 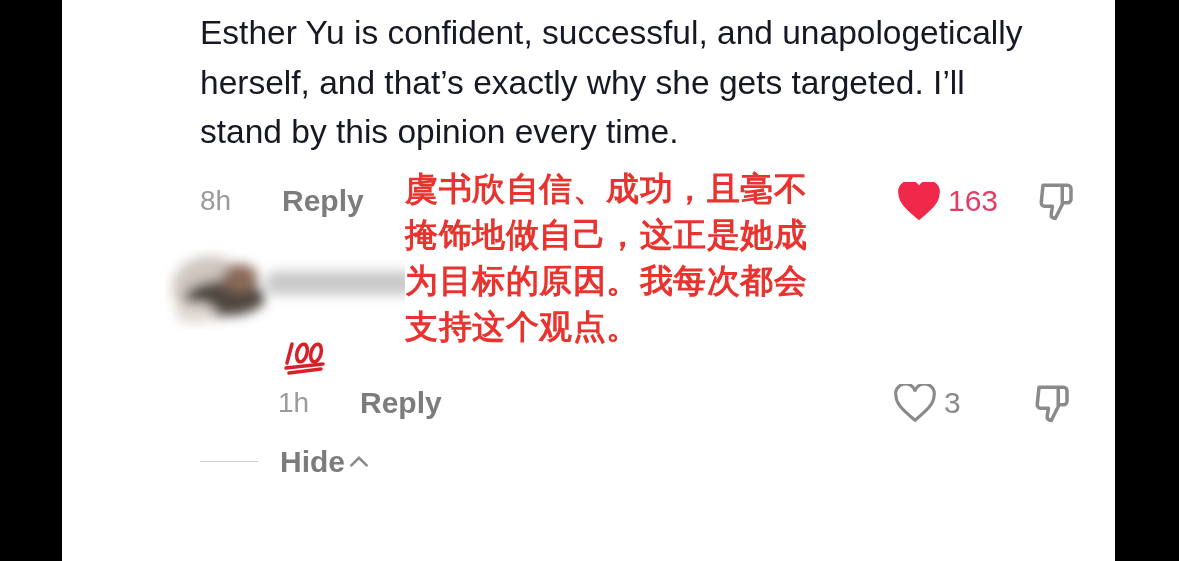 What do you see at coordinates (974, 200) in the screenshot?
I see `like-count: 163` at bounding box center [974, 200].